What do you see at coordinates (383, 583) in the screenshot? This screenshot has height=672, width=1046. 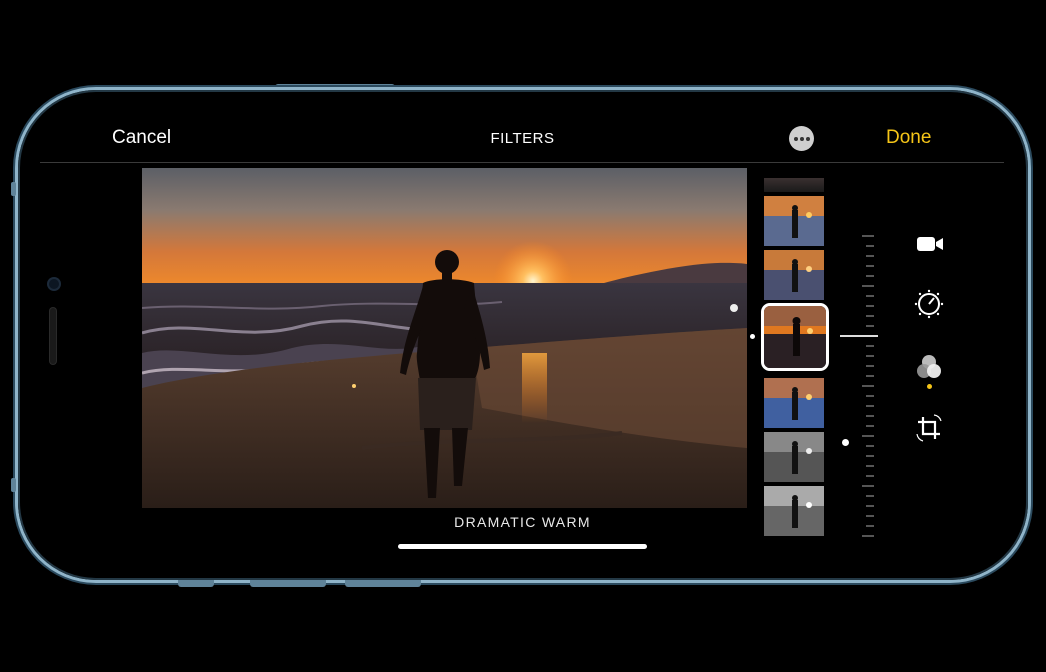 I see `volume-down-button` at bounding box center [383, 583].